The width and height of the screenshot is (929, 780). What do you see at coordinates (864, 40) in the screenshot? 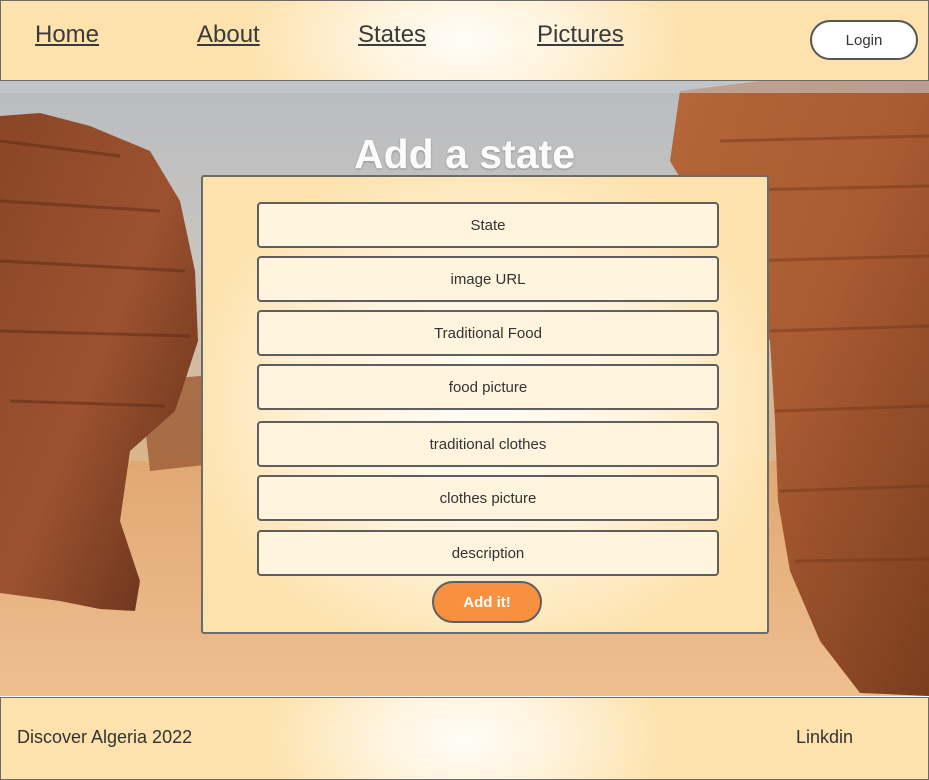
I see `login-button: Login` at bounding box center [864, 40].